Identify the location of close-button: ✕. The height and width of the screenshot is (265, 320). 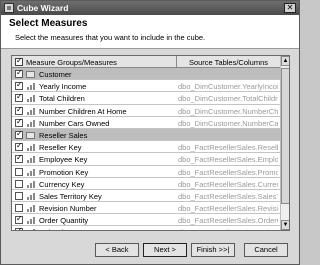
(290, 8).